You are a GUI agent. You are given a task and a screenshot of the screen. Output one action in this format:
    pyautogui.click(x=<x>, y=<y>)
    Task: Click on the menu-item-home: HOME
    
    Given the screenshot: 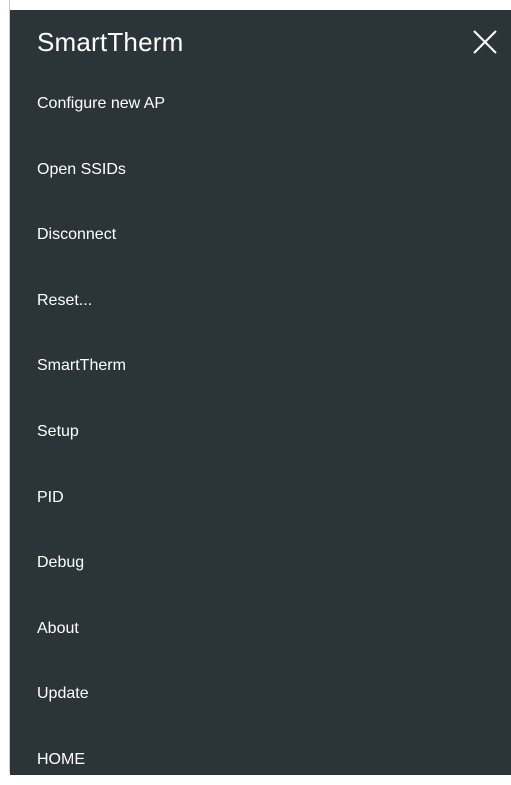 What is the action you would take?
    pyautogui.click(x=260, y=760)
    